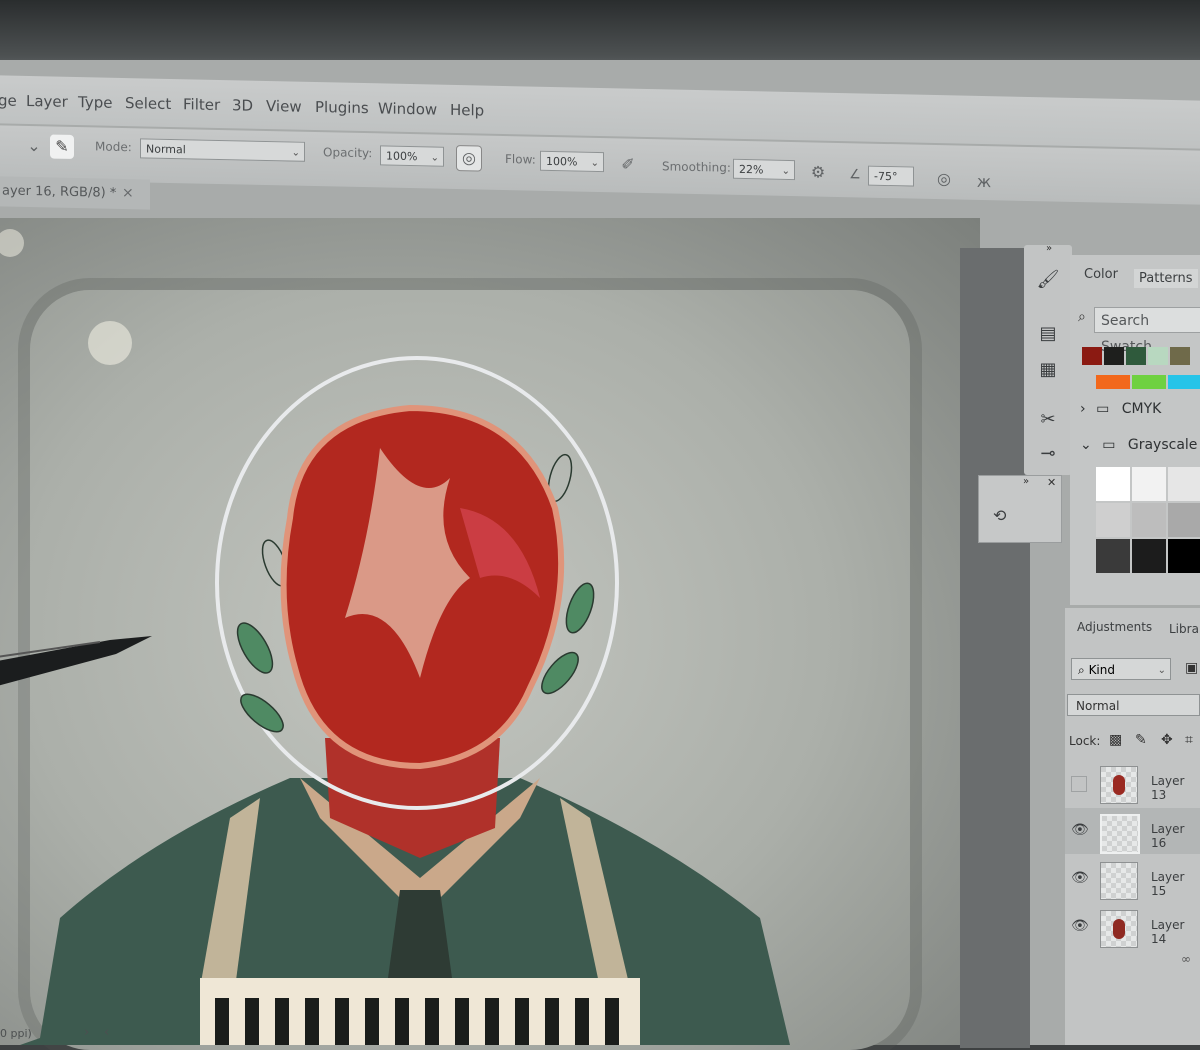 The width and height of the screenshot is (1200, 1050). Describe the element at coordinates (1189, 740) in the screenshot. I see `lock-artboard-icon: ⌗` at that location.